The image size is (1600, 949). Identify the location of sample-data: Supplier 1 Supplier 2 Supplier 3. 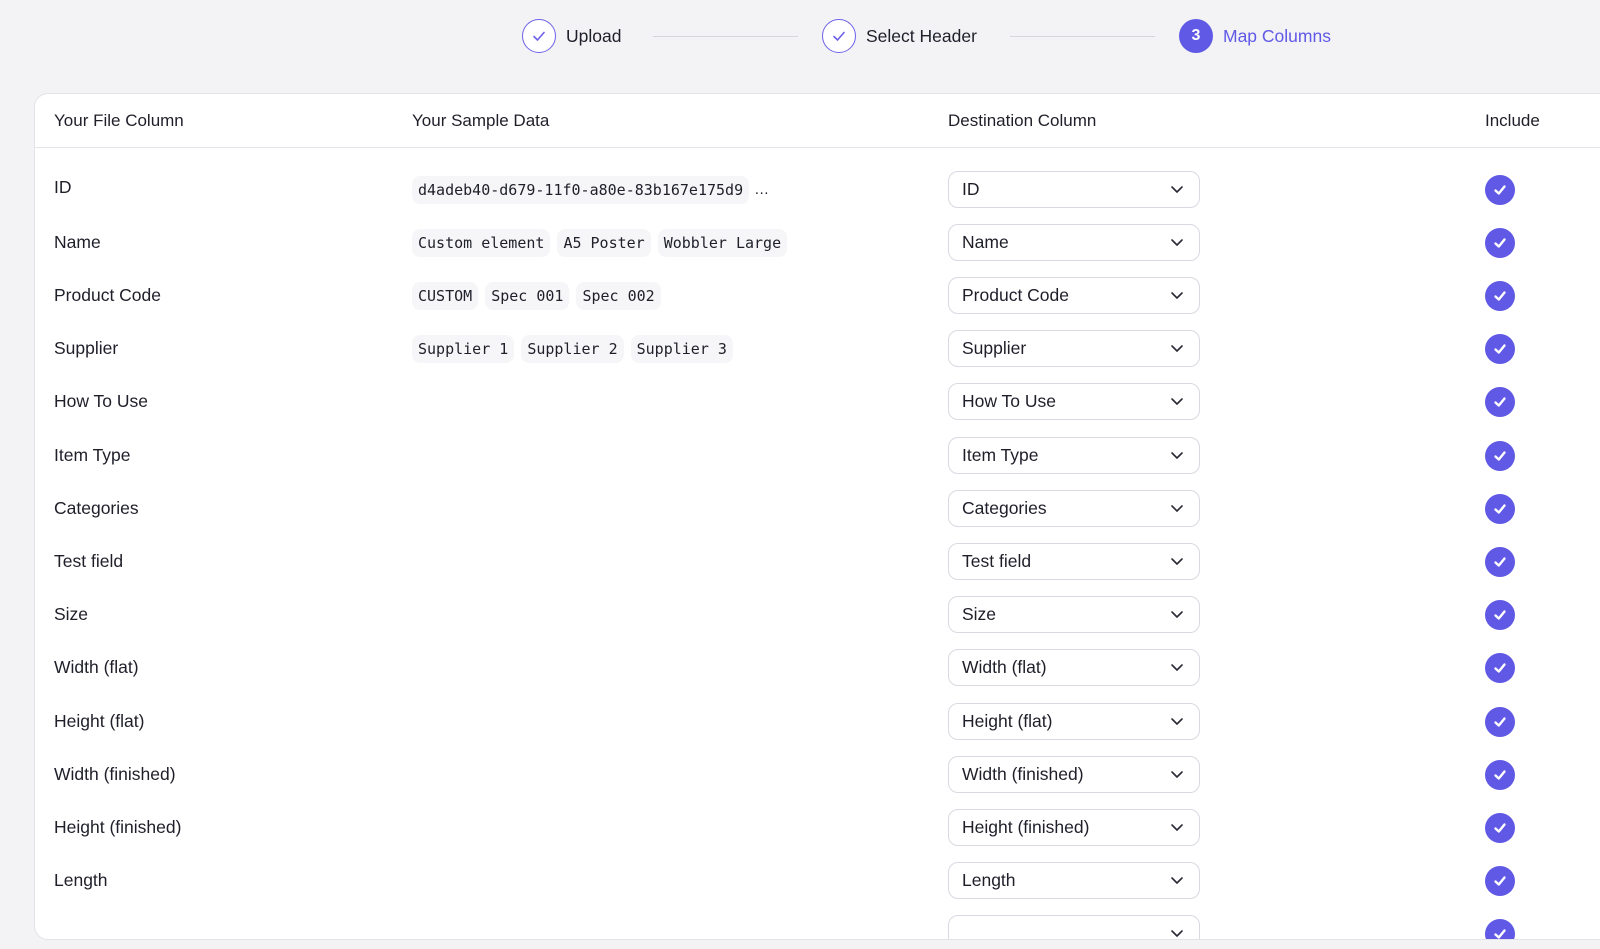
(572, 349).